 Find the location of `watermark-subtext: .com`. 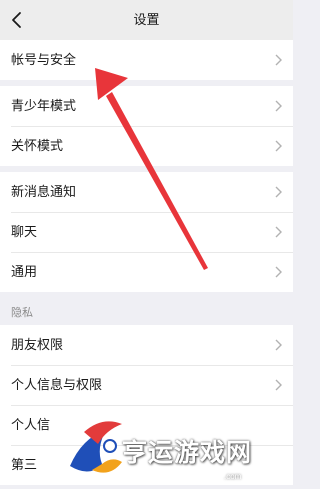

watermark-subtext: .com is located at coordinates (233, 476).